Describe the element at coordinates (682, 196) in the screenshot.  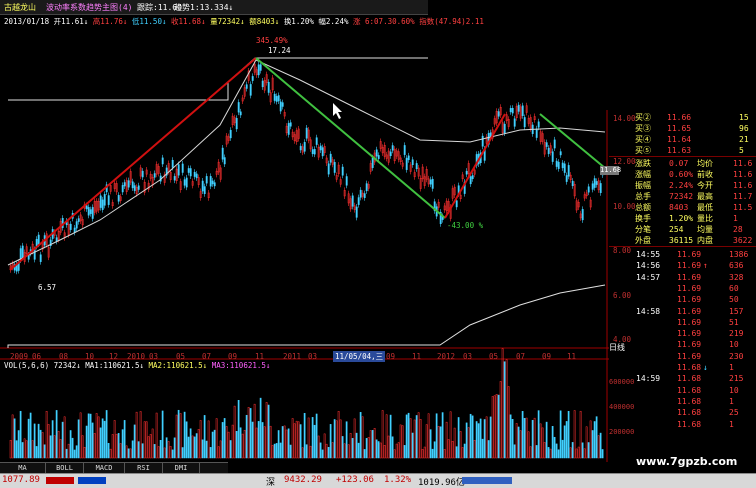
I see `quote-stat-row: 总手 72342 最高 11.7` at that location.